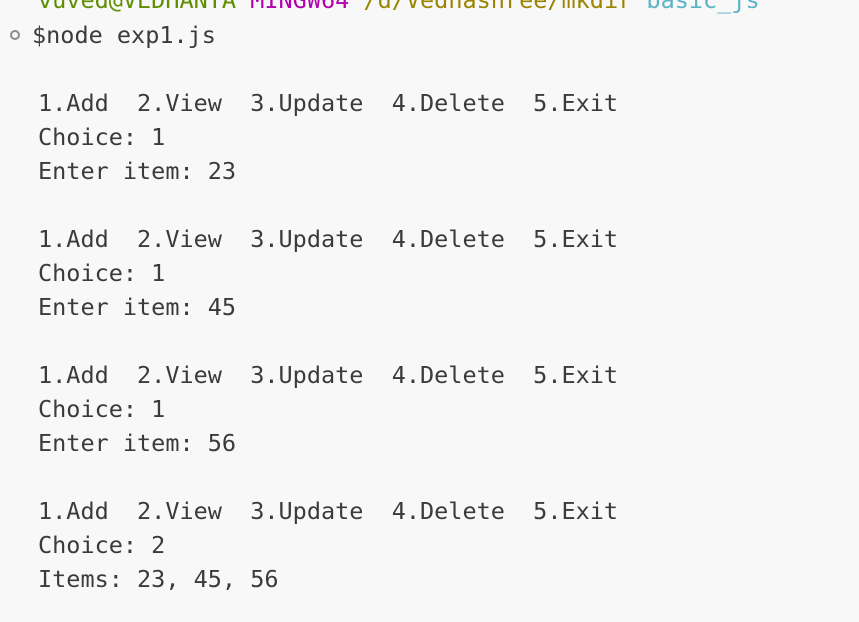  Describe the element at coordinates (158, 579) in the screenshot. I see `output-line: Items: 23, 45, 56` at that location.